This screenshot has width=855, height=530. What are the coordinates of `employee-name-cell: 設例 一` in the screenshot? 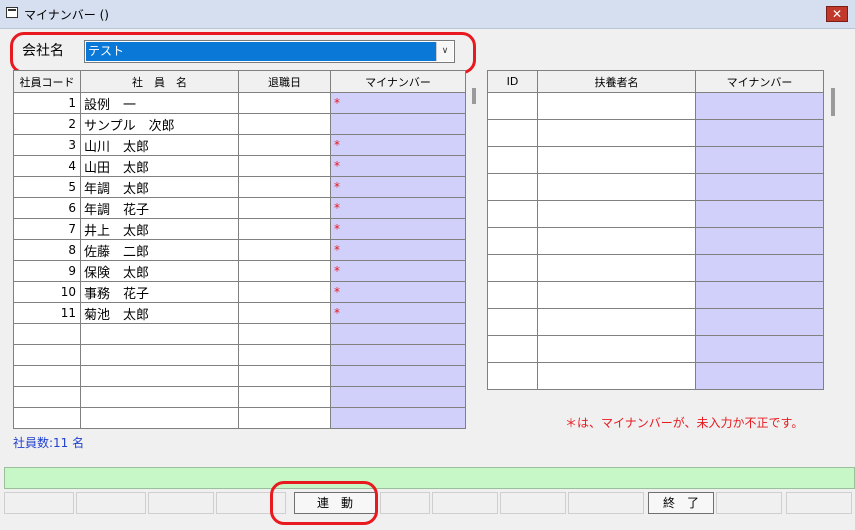 It's located at (159, 103).